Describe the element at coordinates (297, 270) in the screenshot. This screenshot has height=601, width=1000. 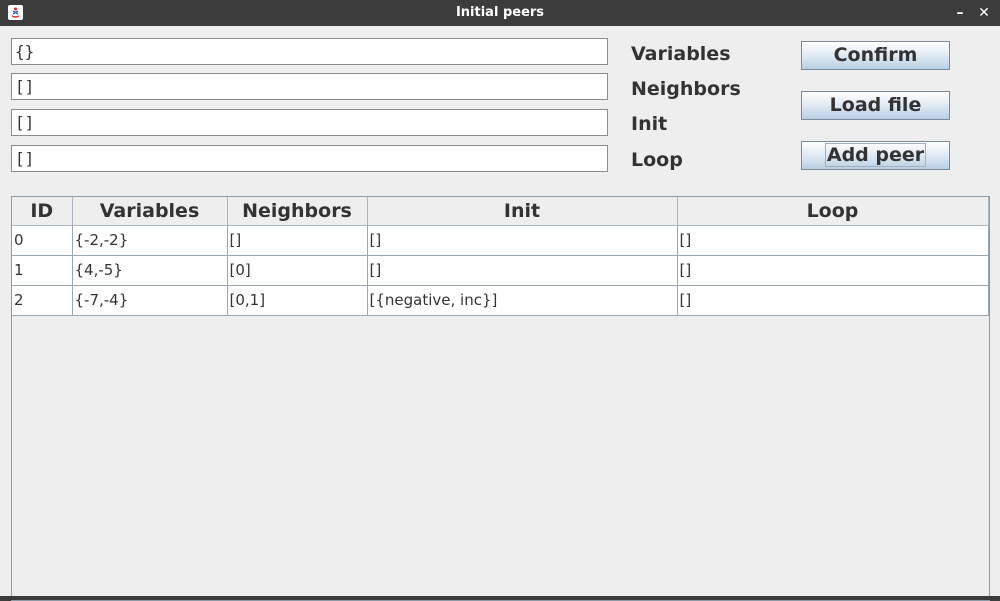
I see `cell-neighbors: [0]` at that location.